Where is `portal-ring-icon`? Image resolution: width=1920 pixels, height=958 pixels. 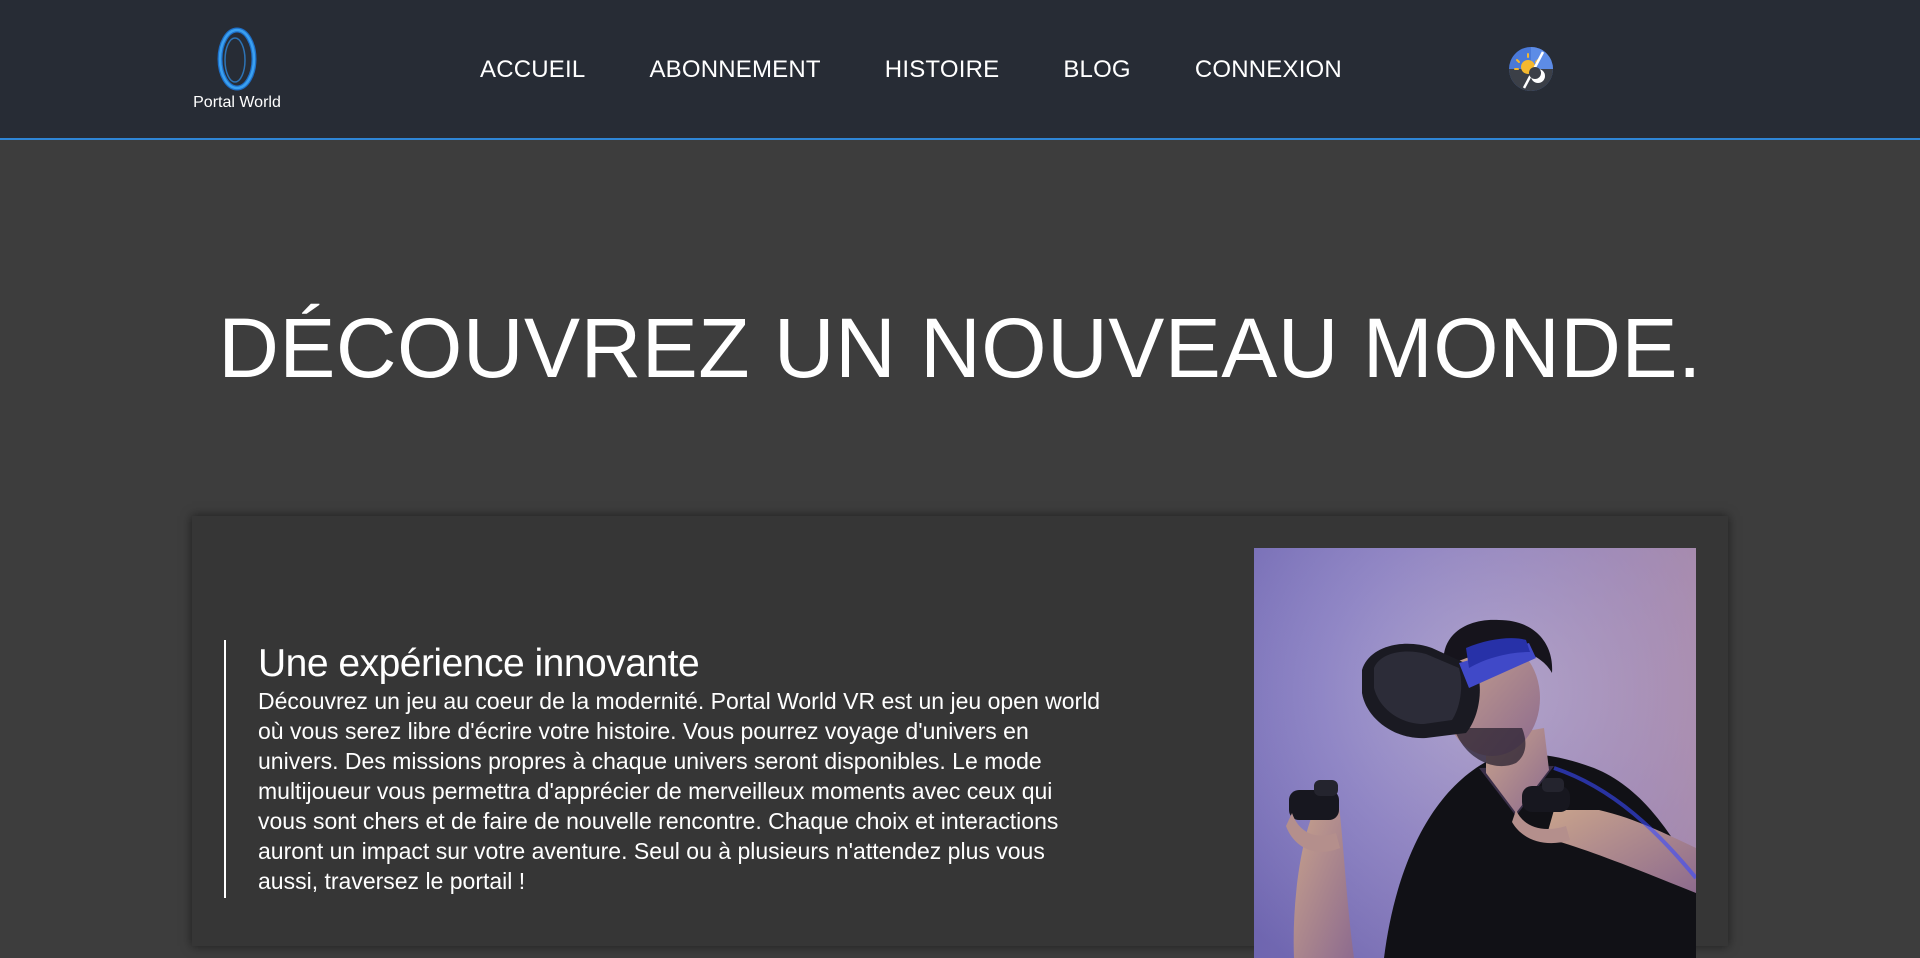 portal-ring-icon is located at coordinates (237, 59).